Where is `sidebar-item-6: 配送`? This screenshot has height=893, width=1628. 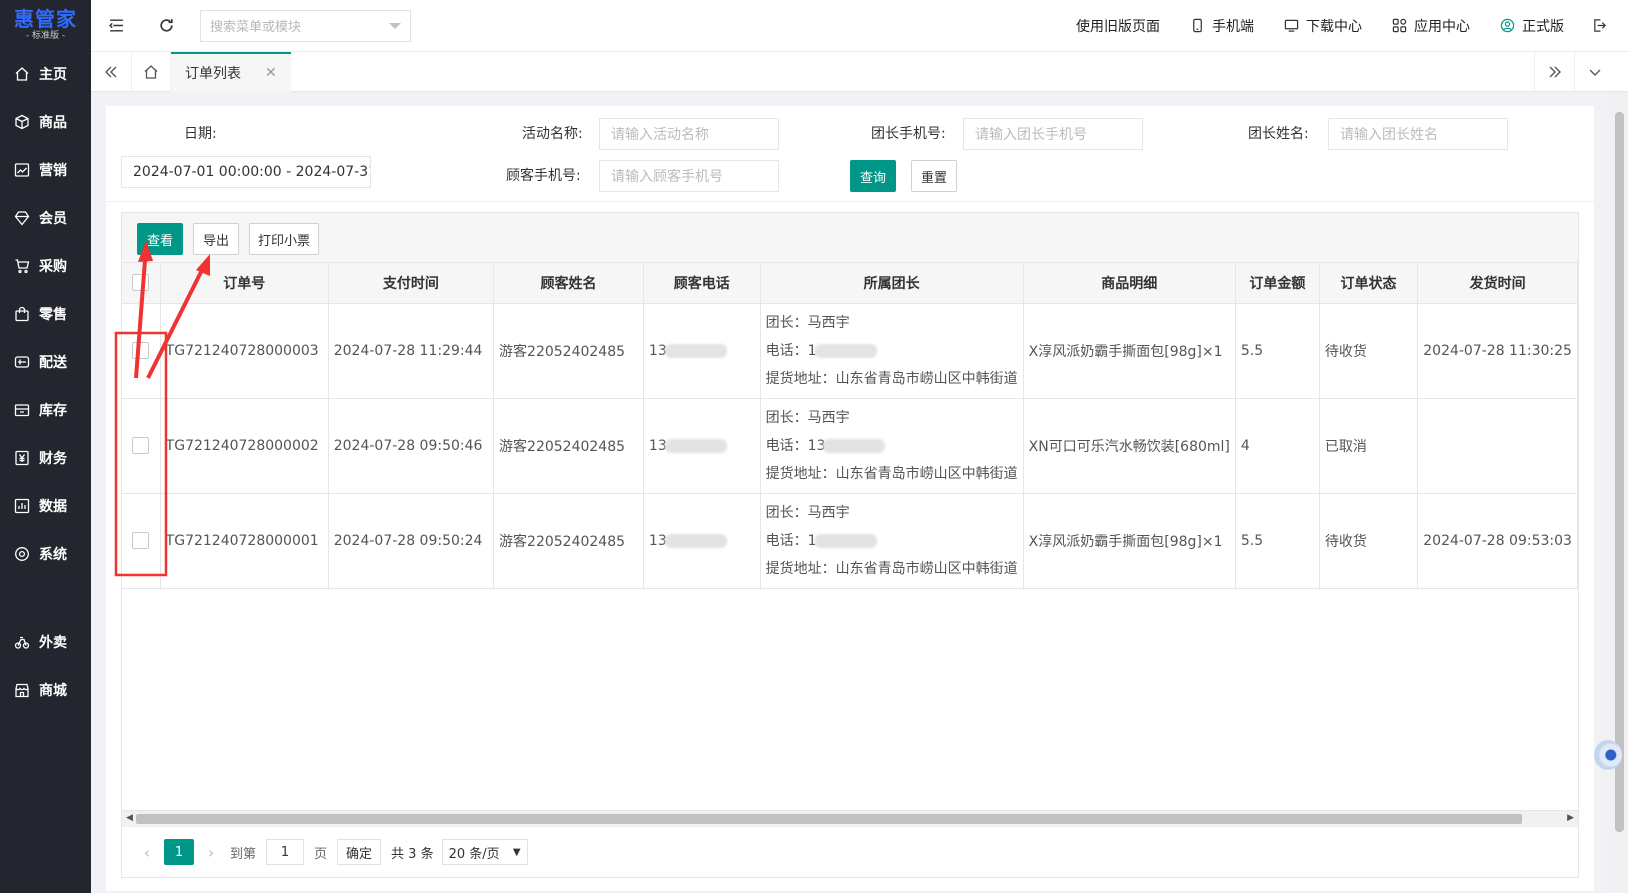
sidebar-item-6: 配送 is located at coordinates (45, 362).